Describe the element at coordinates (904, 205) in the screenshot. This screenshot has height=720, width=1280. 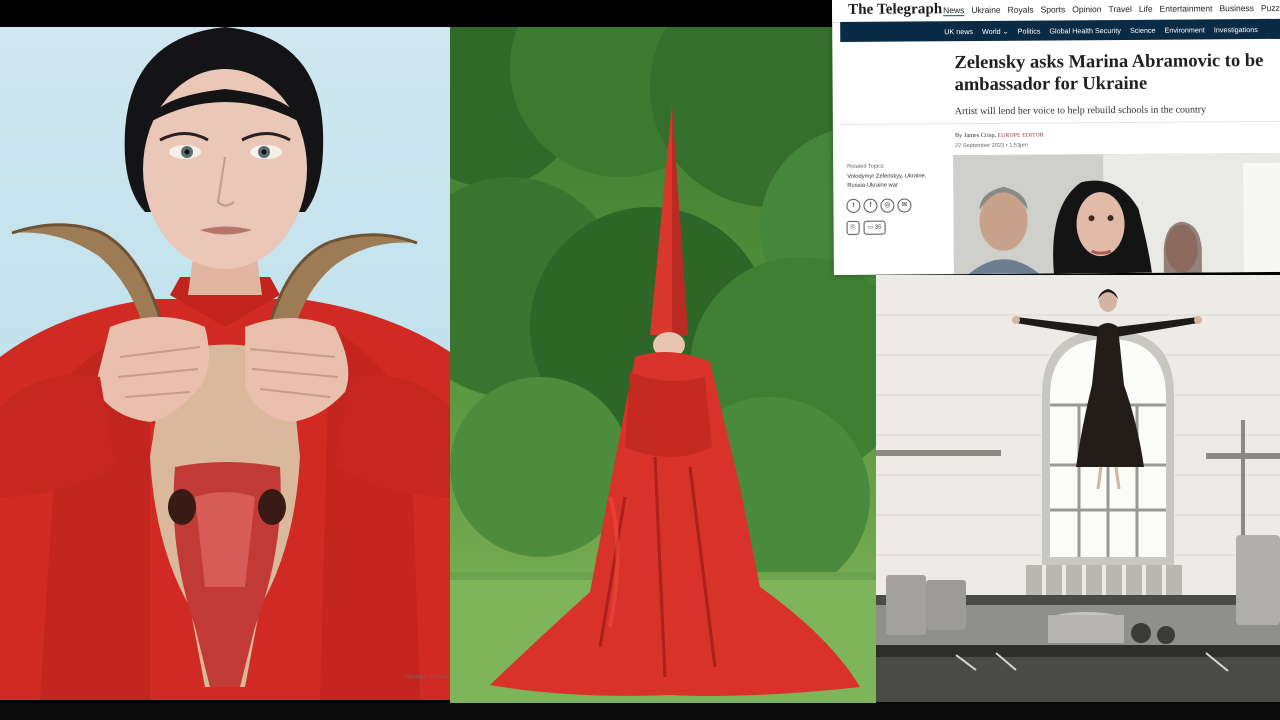
I see `email-share-icon: ✉` at that location.